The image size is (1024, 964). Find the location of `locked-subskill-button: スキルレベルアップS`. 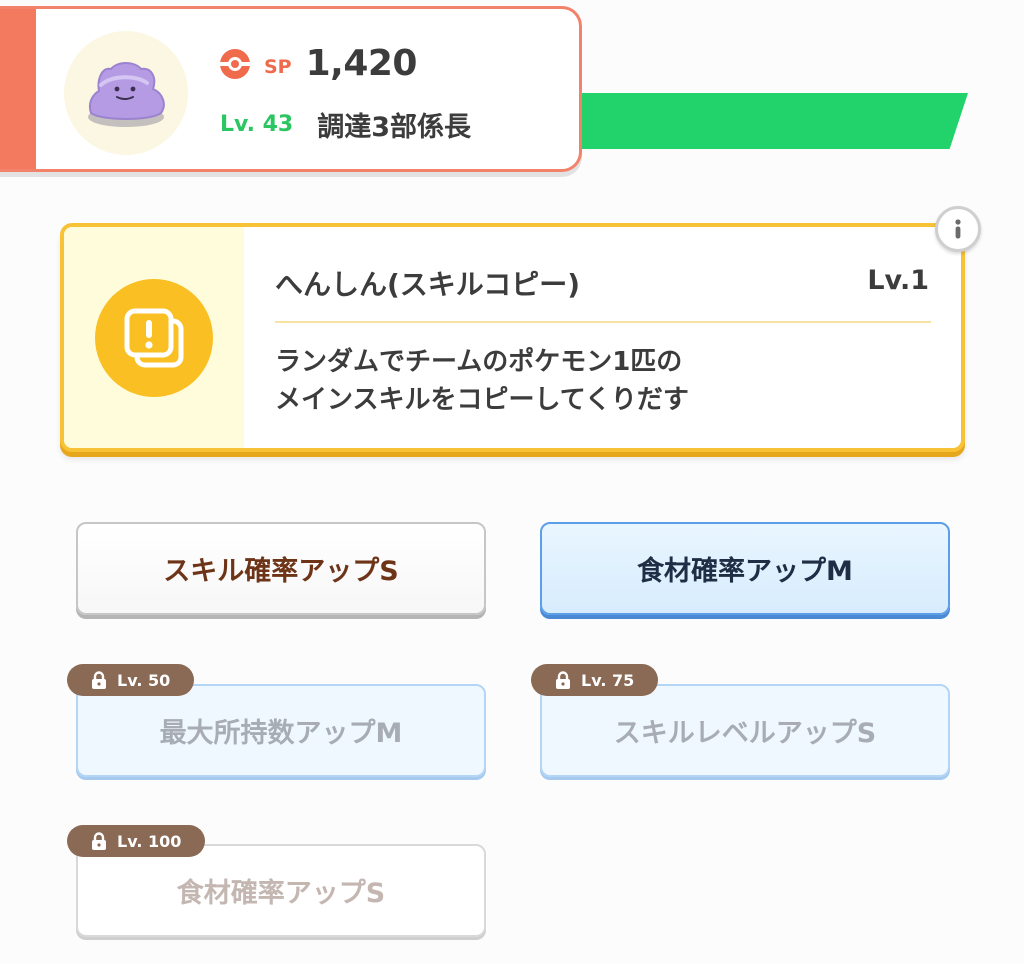

locked-subskill-button: スキルレベルアップS is located at coordinates (745, 730).